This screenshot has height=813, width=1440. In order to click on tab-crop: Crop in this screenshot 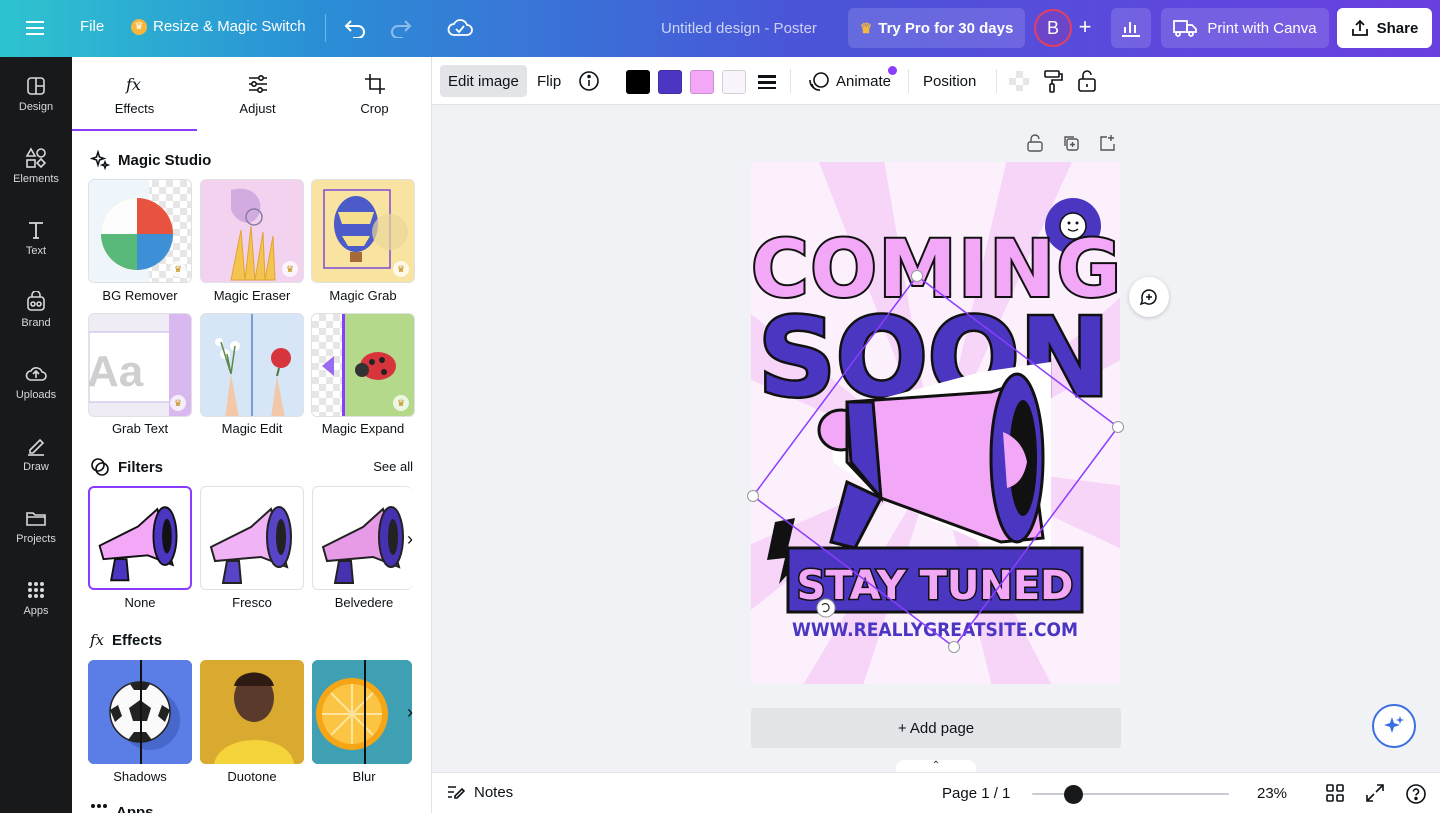, I will do `click(371, 94)`.